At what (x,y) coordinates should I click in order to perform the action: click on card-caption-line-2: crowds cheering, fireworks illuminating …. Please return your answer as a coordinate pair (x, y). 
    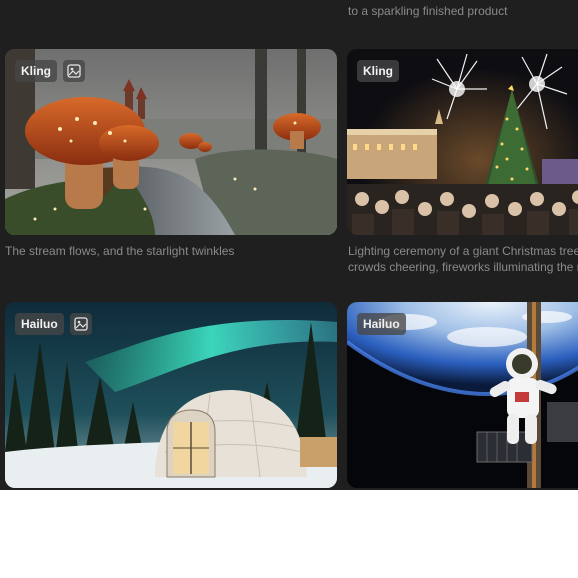
    Looking at the image, I should click on (463, 267).